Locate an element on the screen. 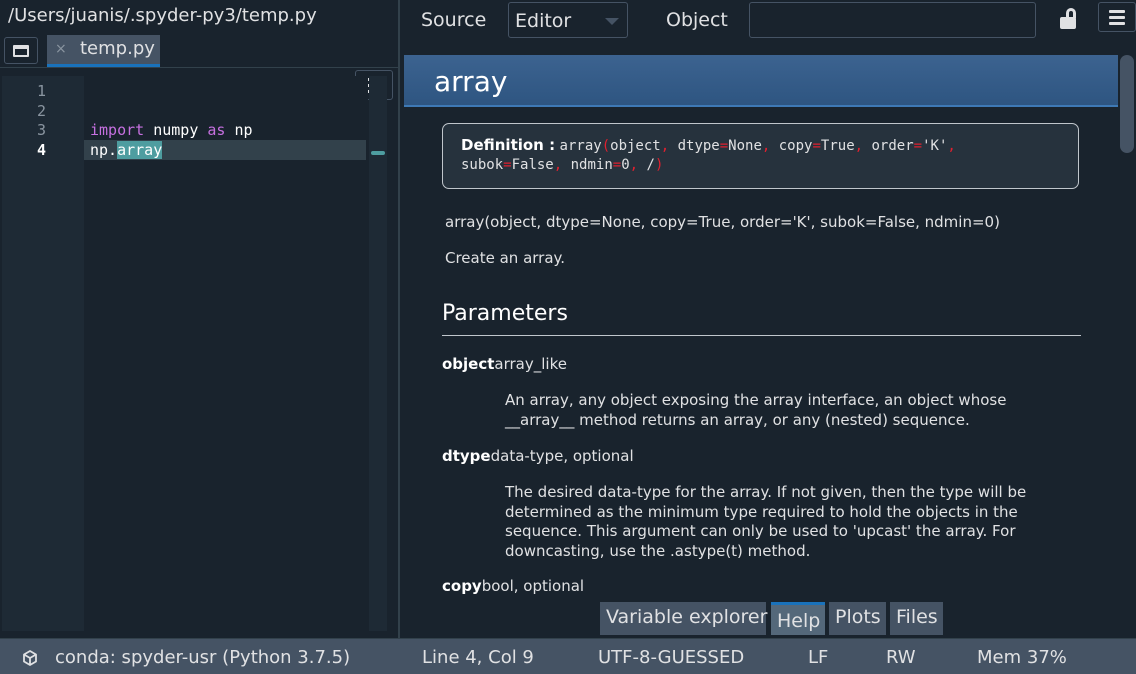  line-number: 1 is located at coordinates (42, 91).